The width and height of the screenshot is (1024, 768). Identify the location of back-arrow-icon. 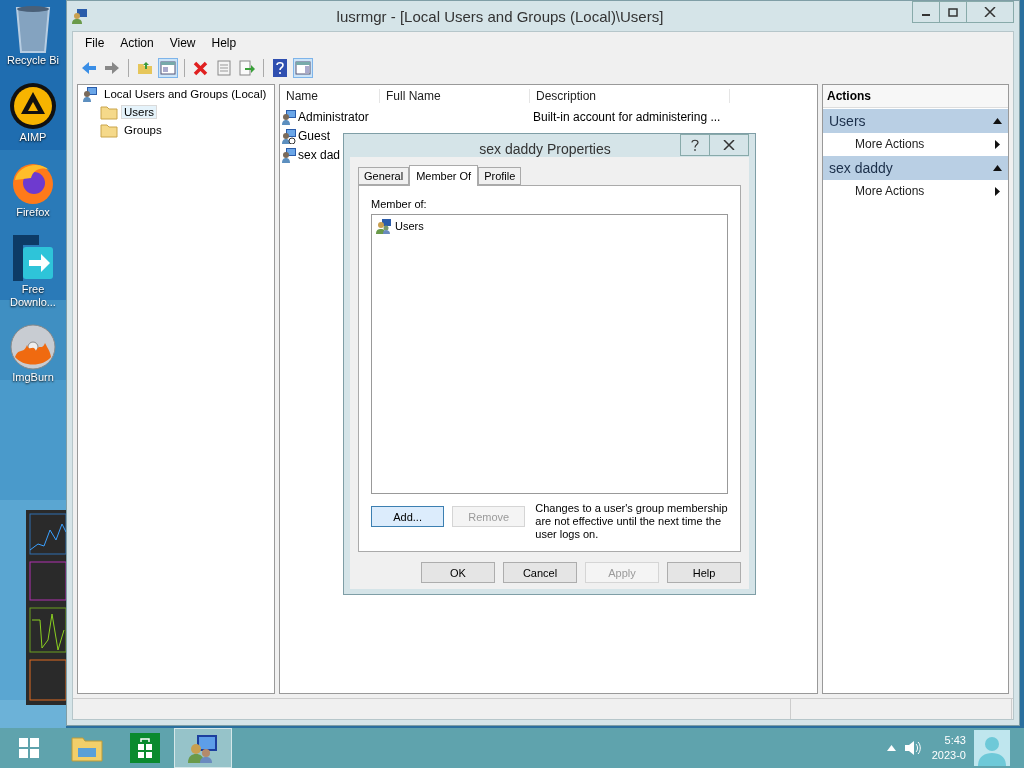
(89, 68).